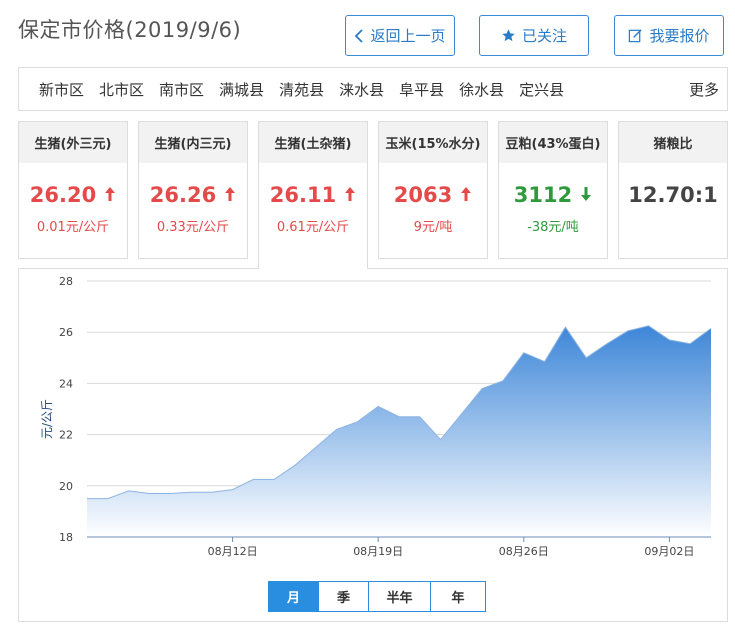 The height and width of the screenshot is (625, 735). I want to click on card-value: 26.11, so click(303, 195).